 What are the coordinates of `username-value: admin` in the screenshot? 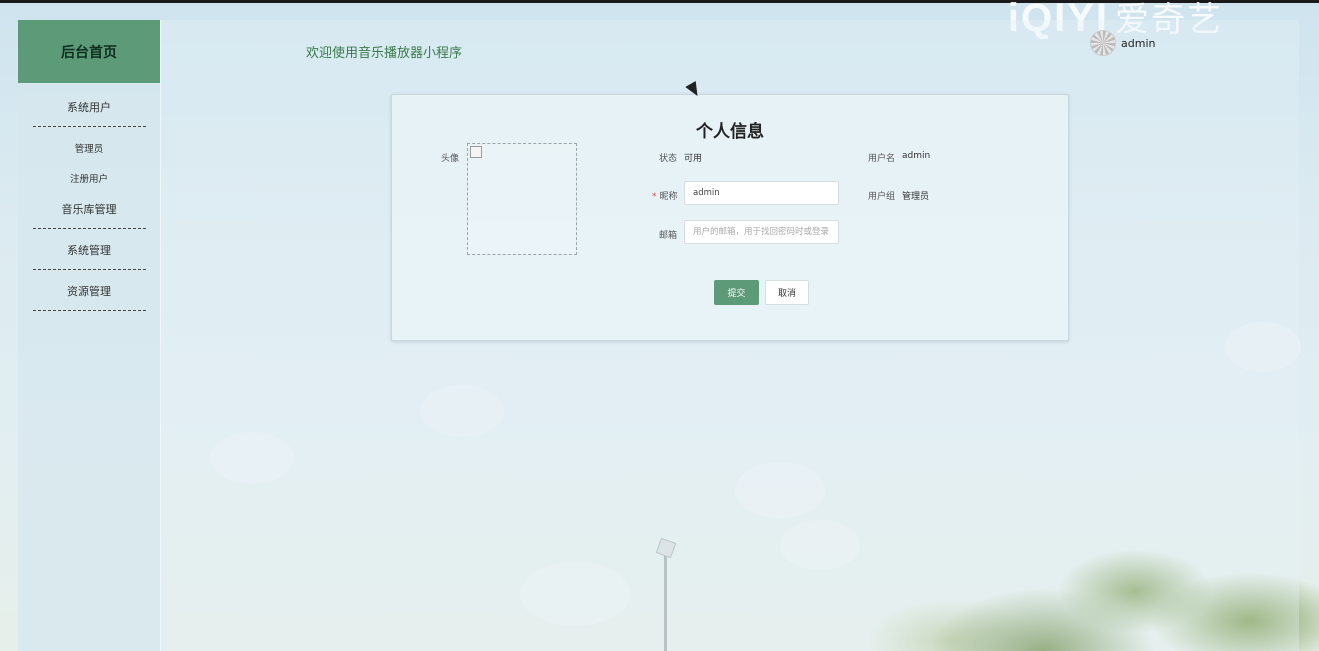 It's located at (916, 156).